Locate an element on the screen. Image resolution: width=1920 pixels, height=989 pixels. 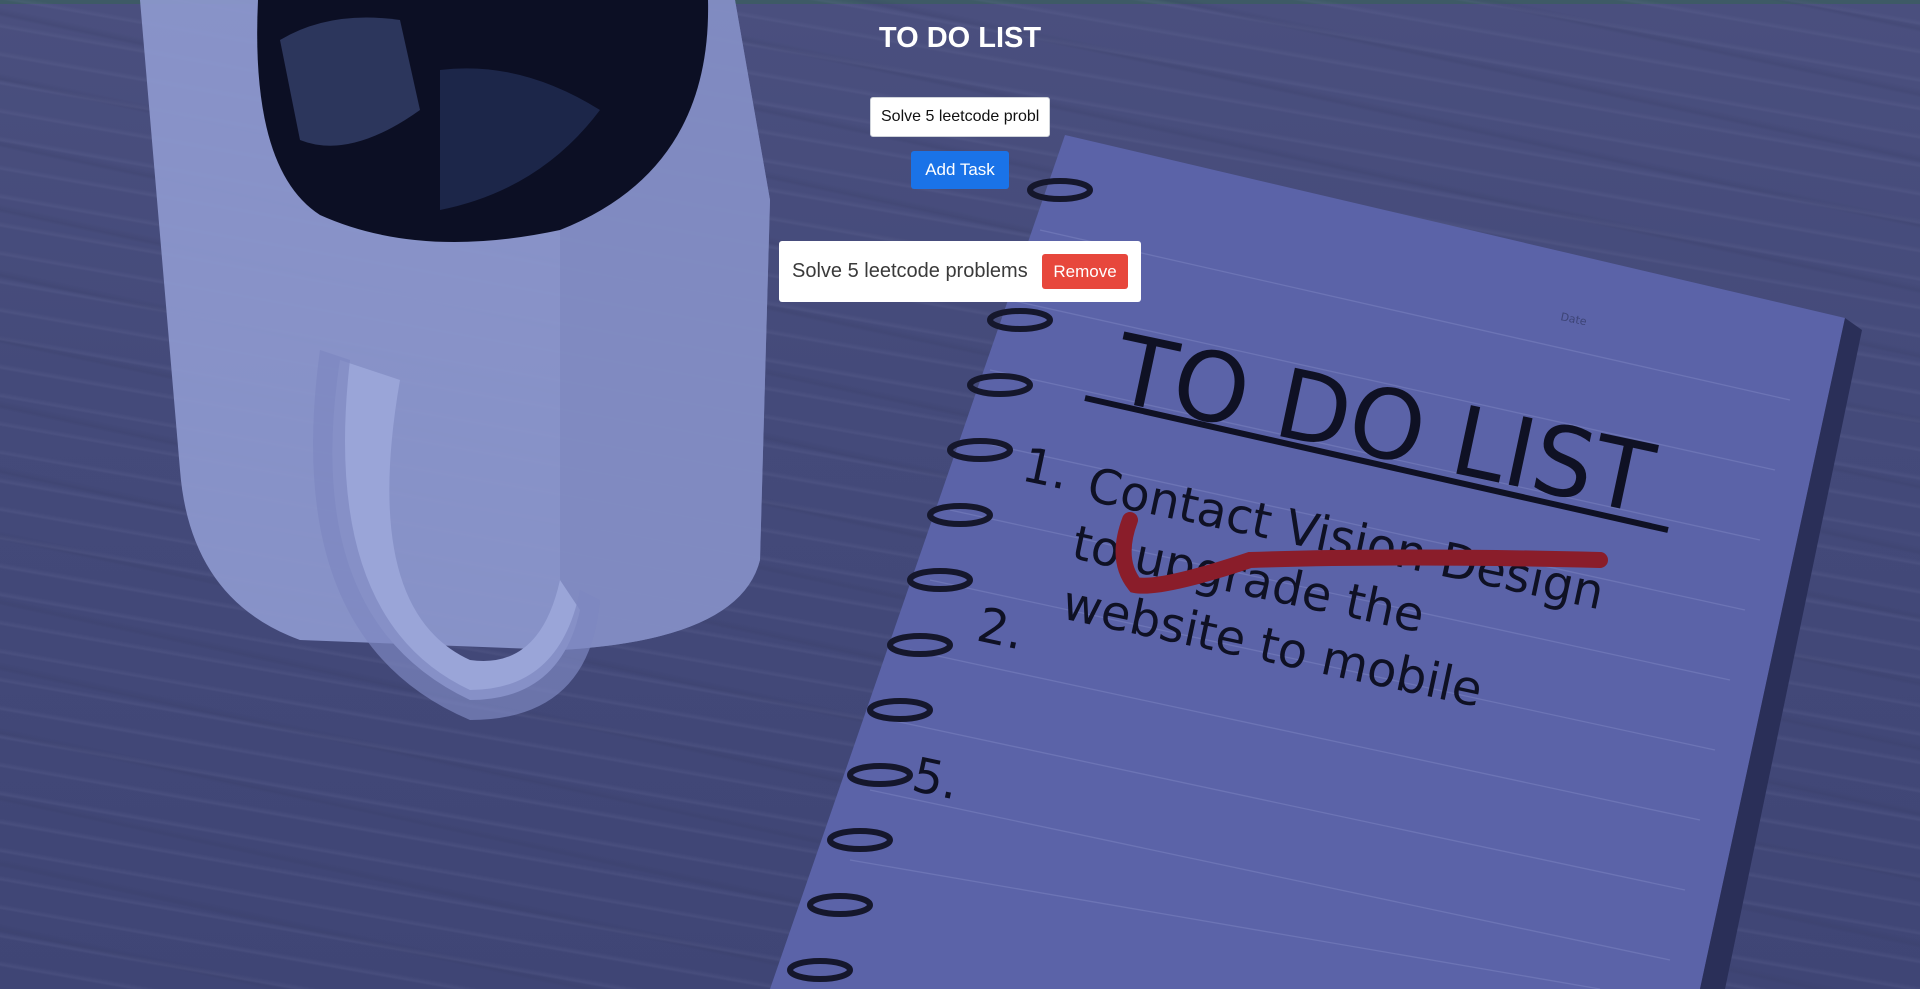
add-task-button: Add Task is located at coordinates (960, 170).